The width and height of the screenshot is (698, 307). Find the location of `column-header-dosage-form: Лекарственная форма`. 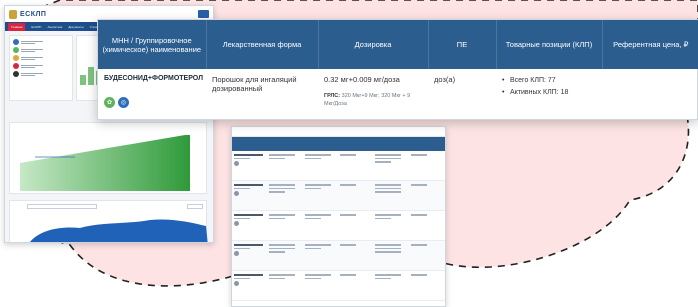

column-header-dosage-form: Лекарственная форма is located at coordinates (262, 44).